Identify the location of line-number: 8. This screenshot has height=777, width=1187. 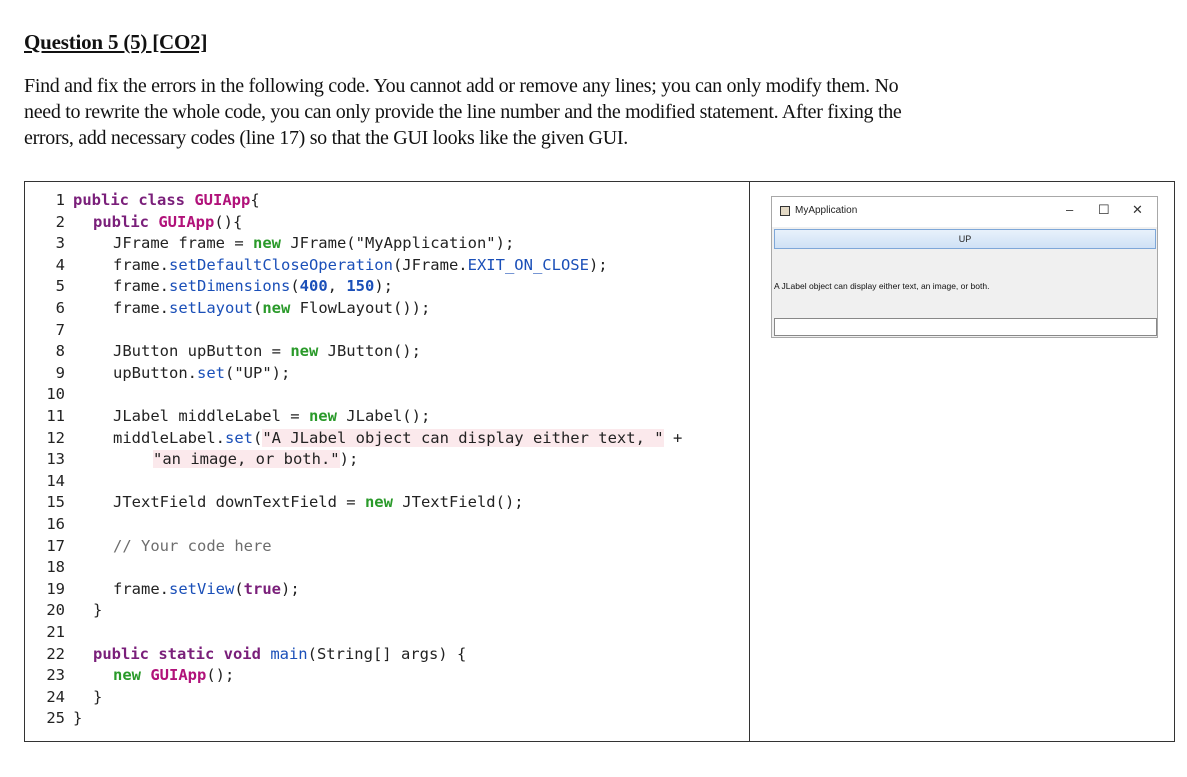
(60, 351).